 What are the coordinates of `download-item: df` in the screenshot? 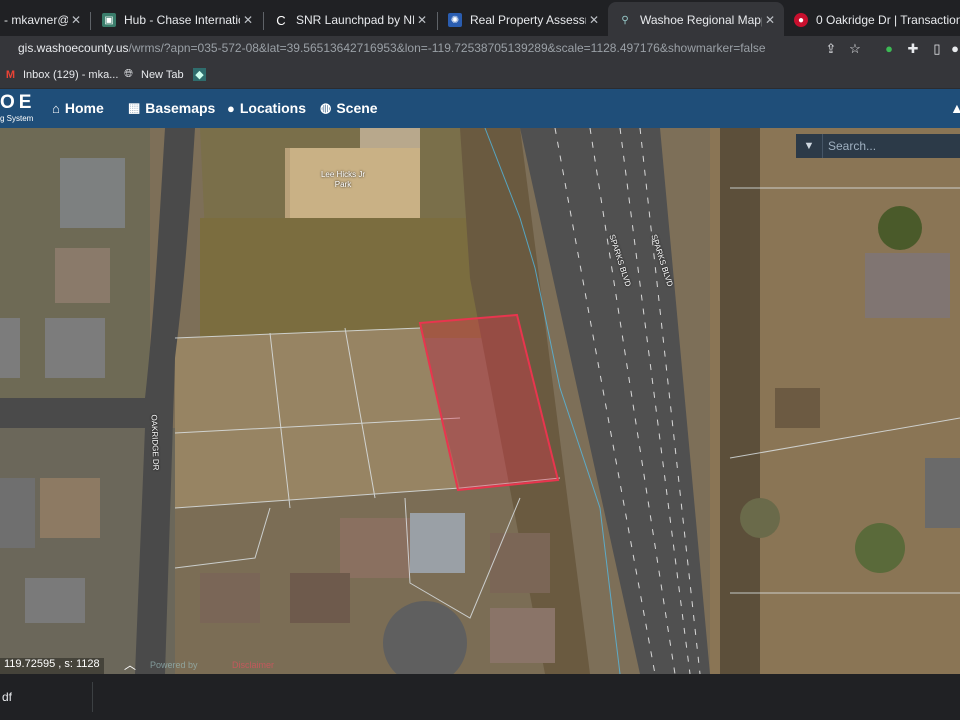 It's located at (46, 697).